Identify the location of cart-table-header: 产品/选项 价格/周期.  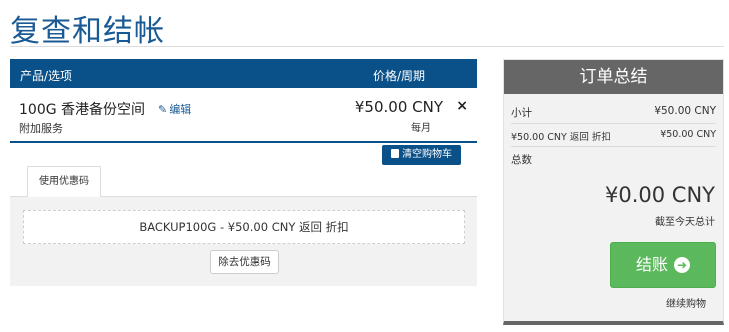
(243, 73).